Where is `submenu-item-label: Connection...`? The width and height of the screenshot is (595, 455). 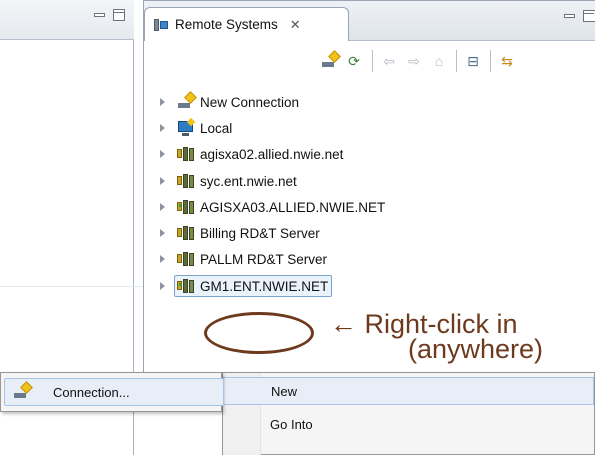
submenu-item-label: Connection... is located at coordinates (91, 392).